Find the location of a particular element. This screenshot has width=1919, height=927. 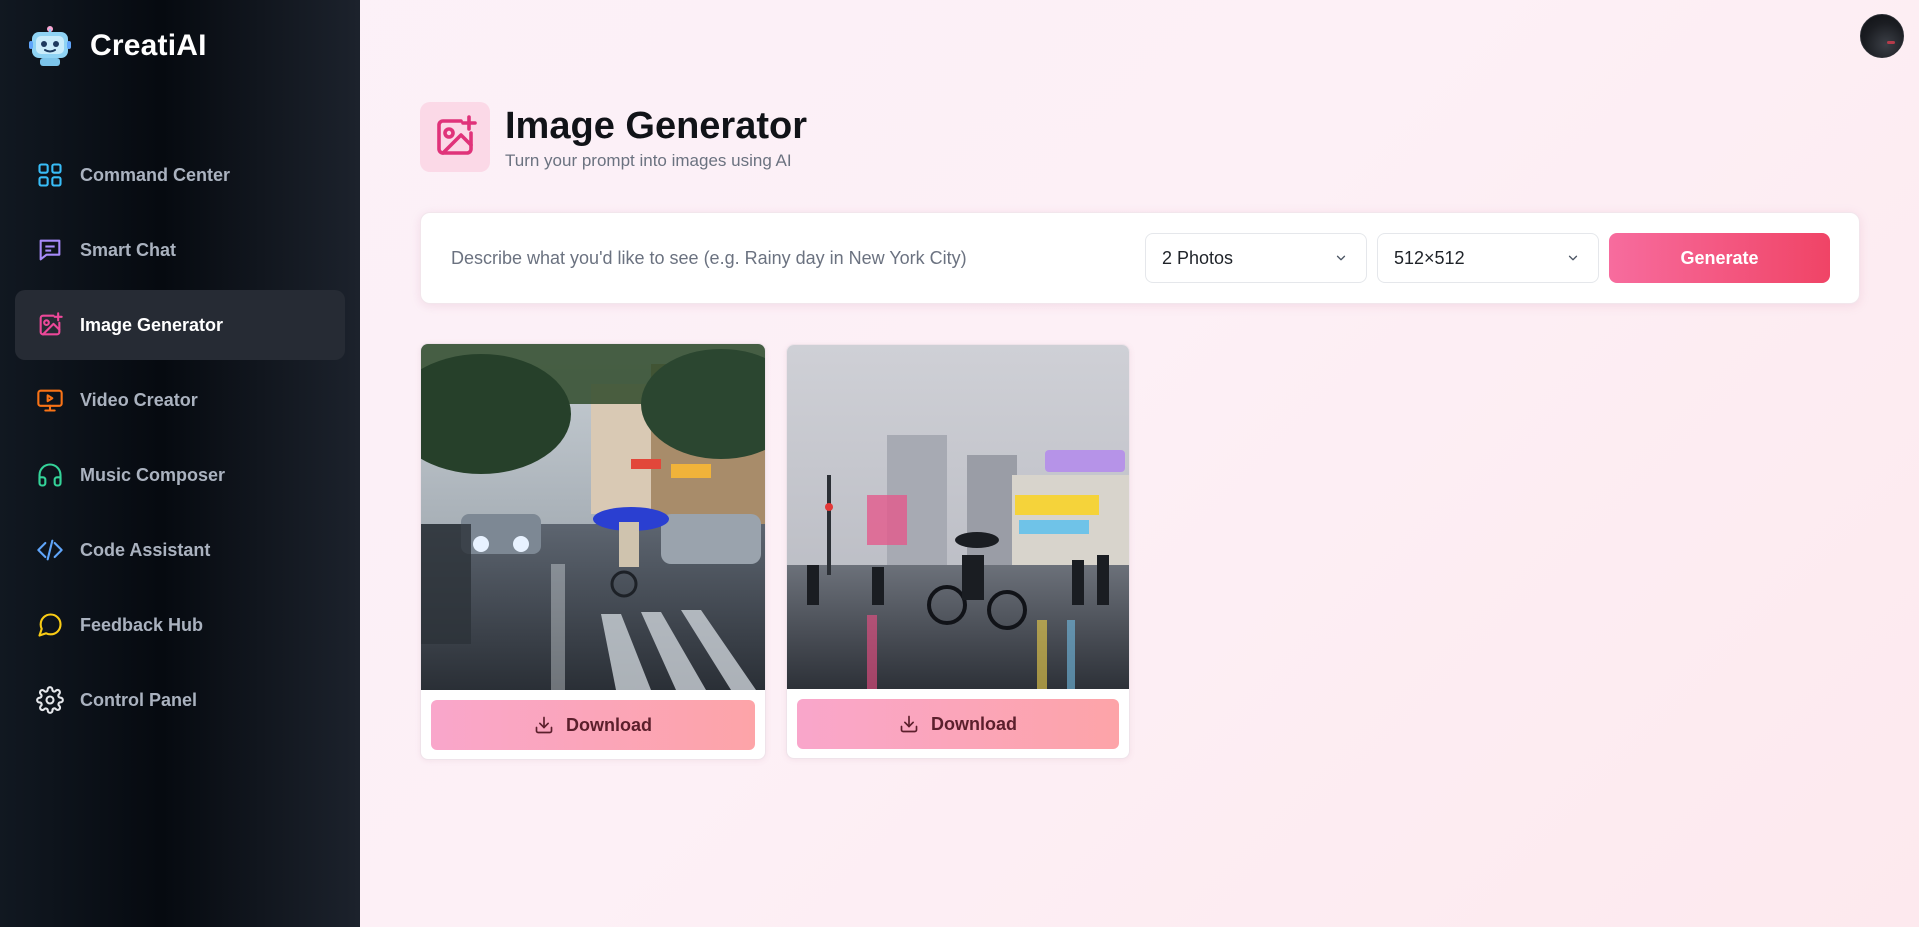

photo-count-value: 2 Photos is located at coordinates (1198, 257).